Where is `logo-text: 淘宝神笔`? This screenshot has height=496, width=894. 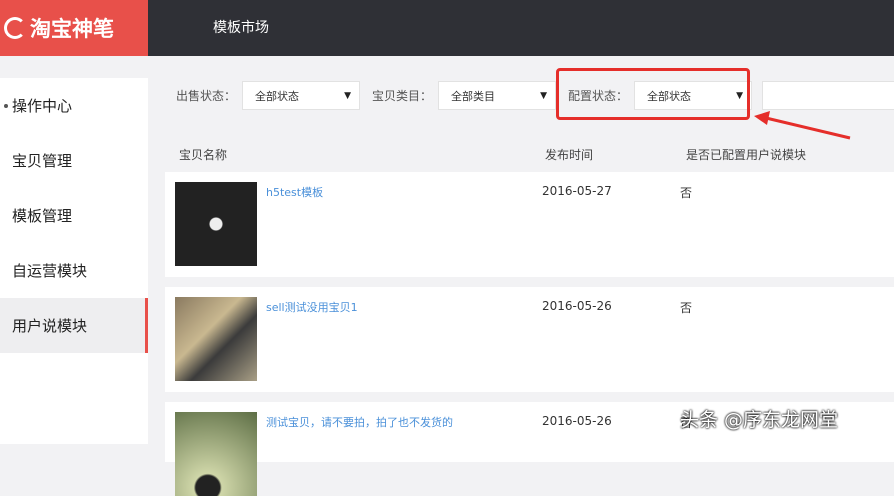
logo-text: 淘宝神笔 is located at coordinates (72, 29).